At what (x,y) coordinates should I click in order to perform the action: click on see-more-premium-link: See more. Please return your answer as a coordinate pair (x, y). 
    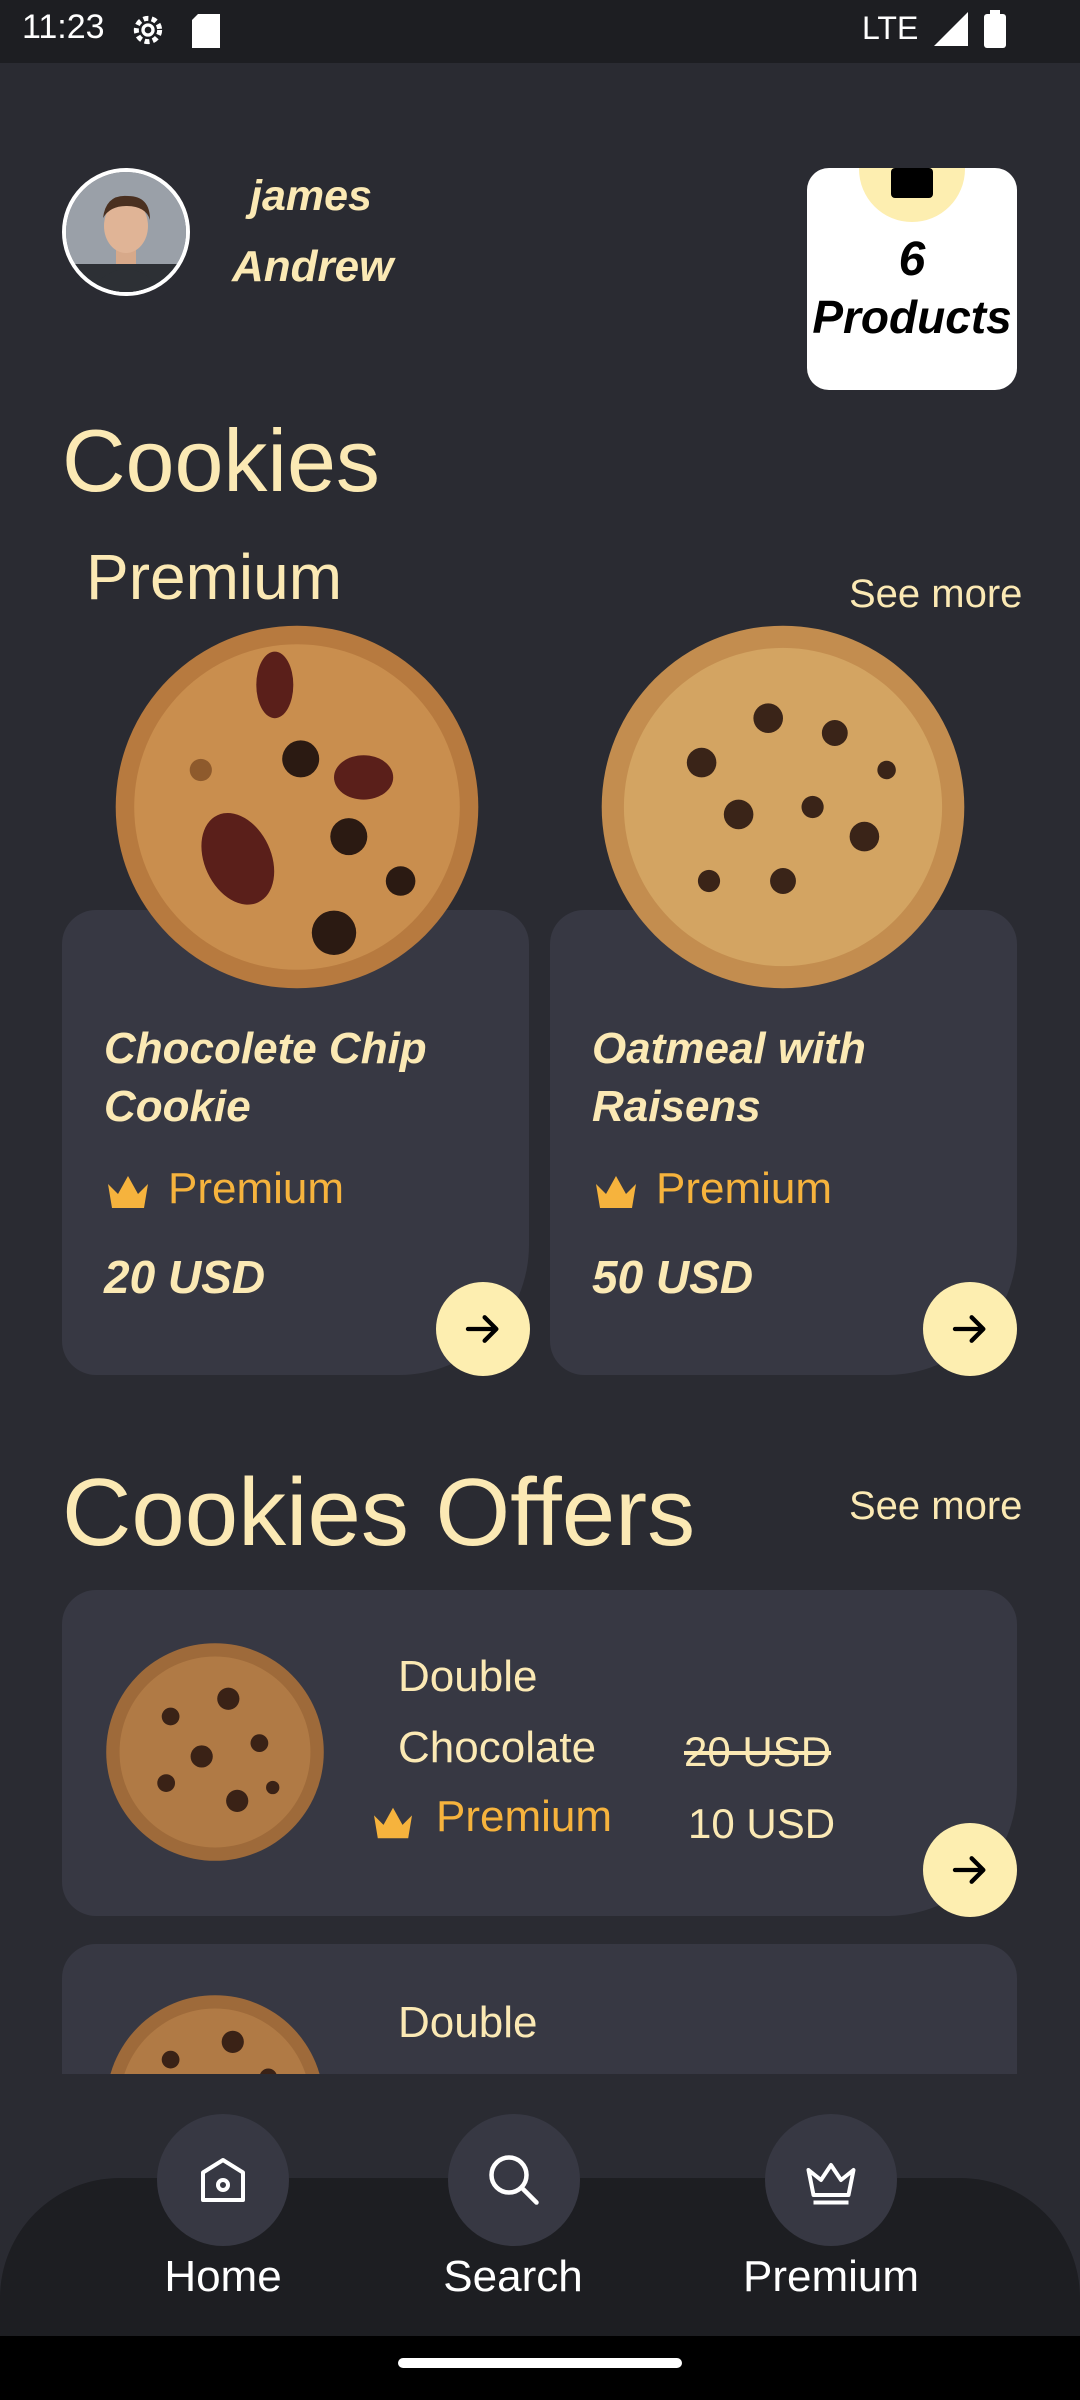
    Looking at the image, I should click on (935, 594).